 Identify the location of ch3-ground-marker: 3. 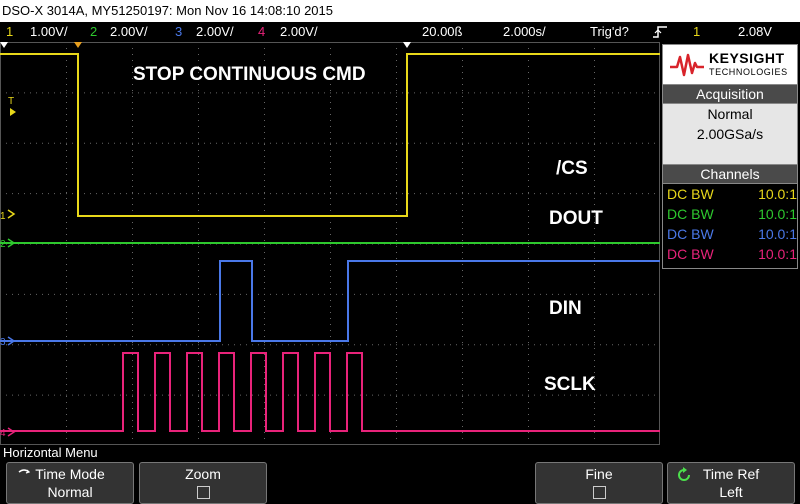
(8, 342).